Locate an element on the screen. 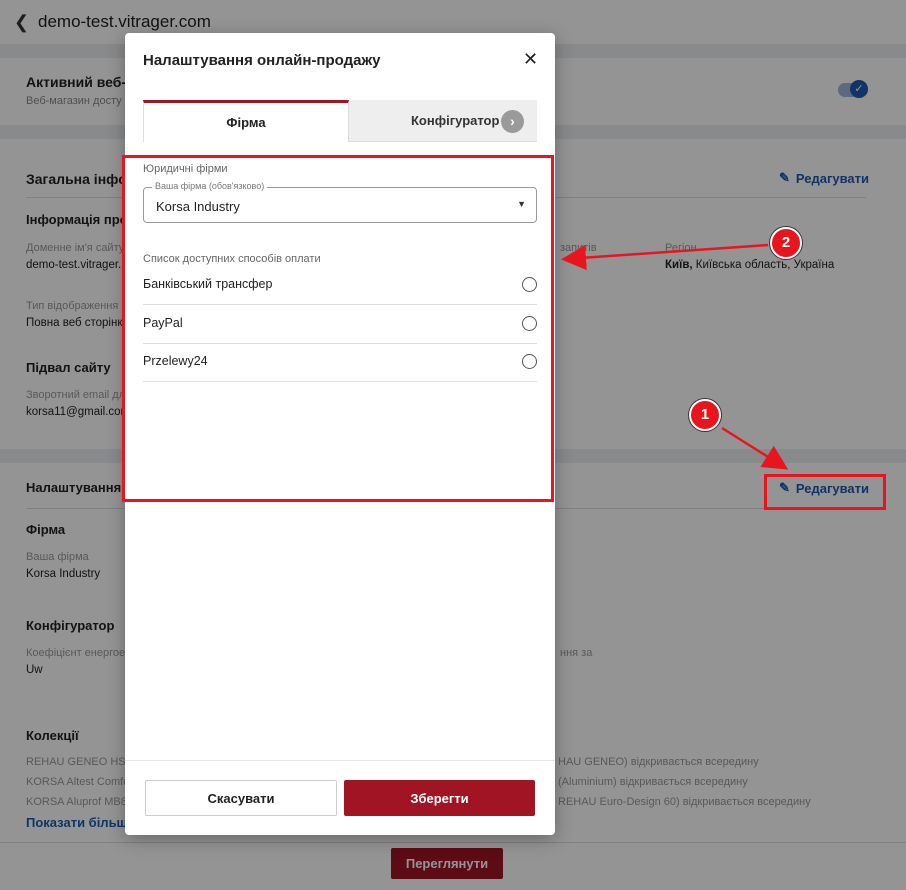 This screenshot has width=906, height=890. annotation-arrows is located at coordinates (675, 356).